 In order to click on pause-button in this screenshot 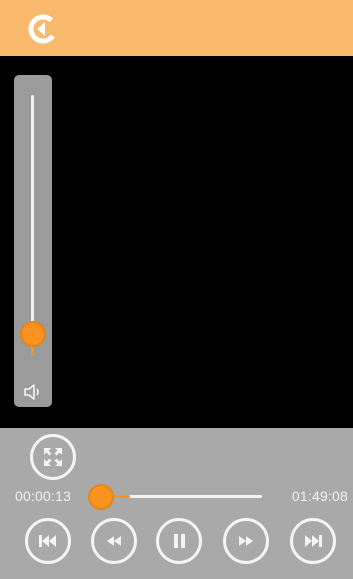, I will do `click(179, 541)`.